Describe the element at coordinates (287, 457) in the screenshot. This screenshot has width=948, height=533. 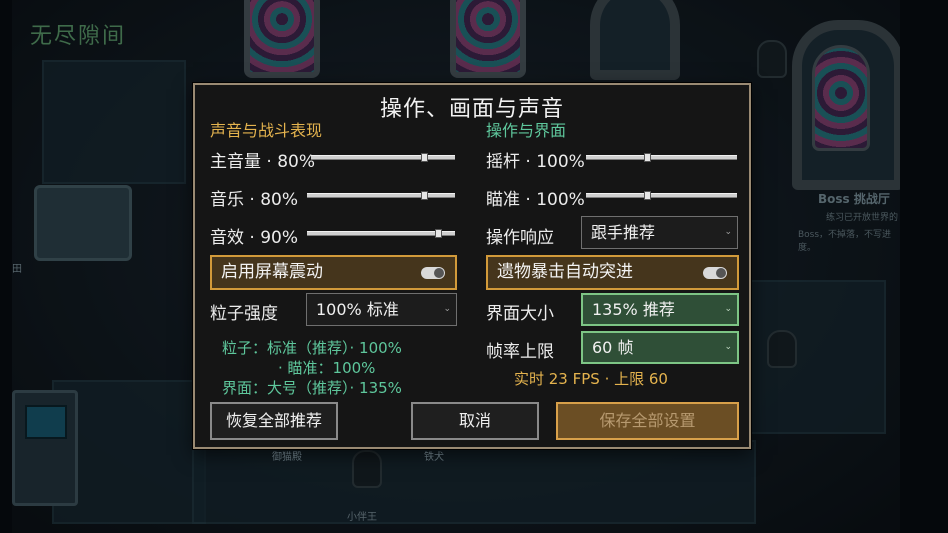
I see `building-label: 御猫殿` at that location.